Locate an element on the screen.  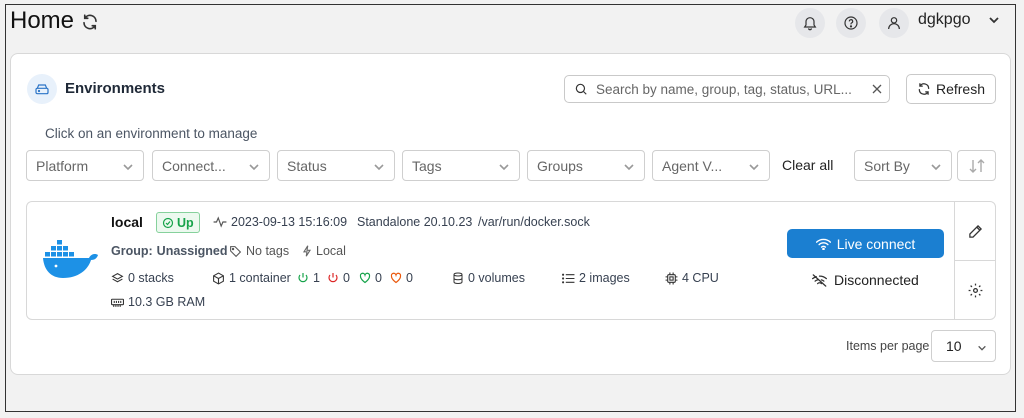
layers-icon is located at coordinates (117, 278).